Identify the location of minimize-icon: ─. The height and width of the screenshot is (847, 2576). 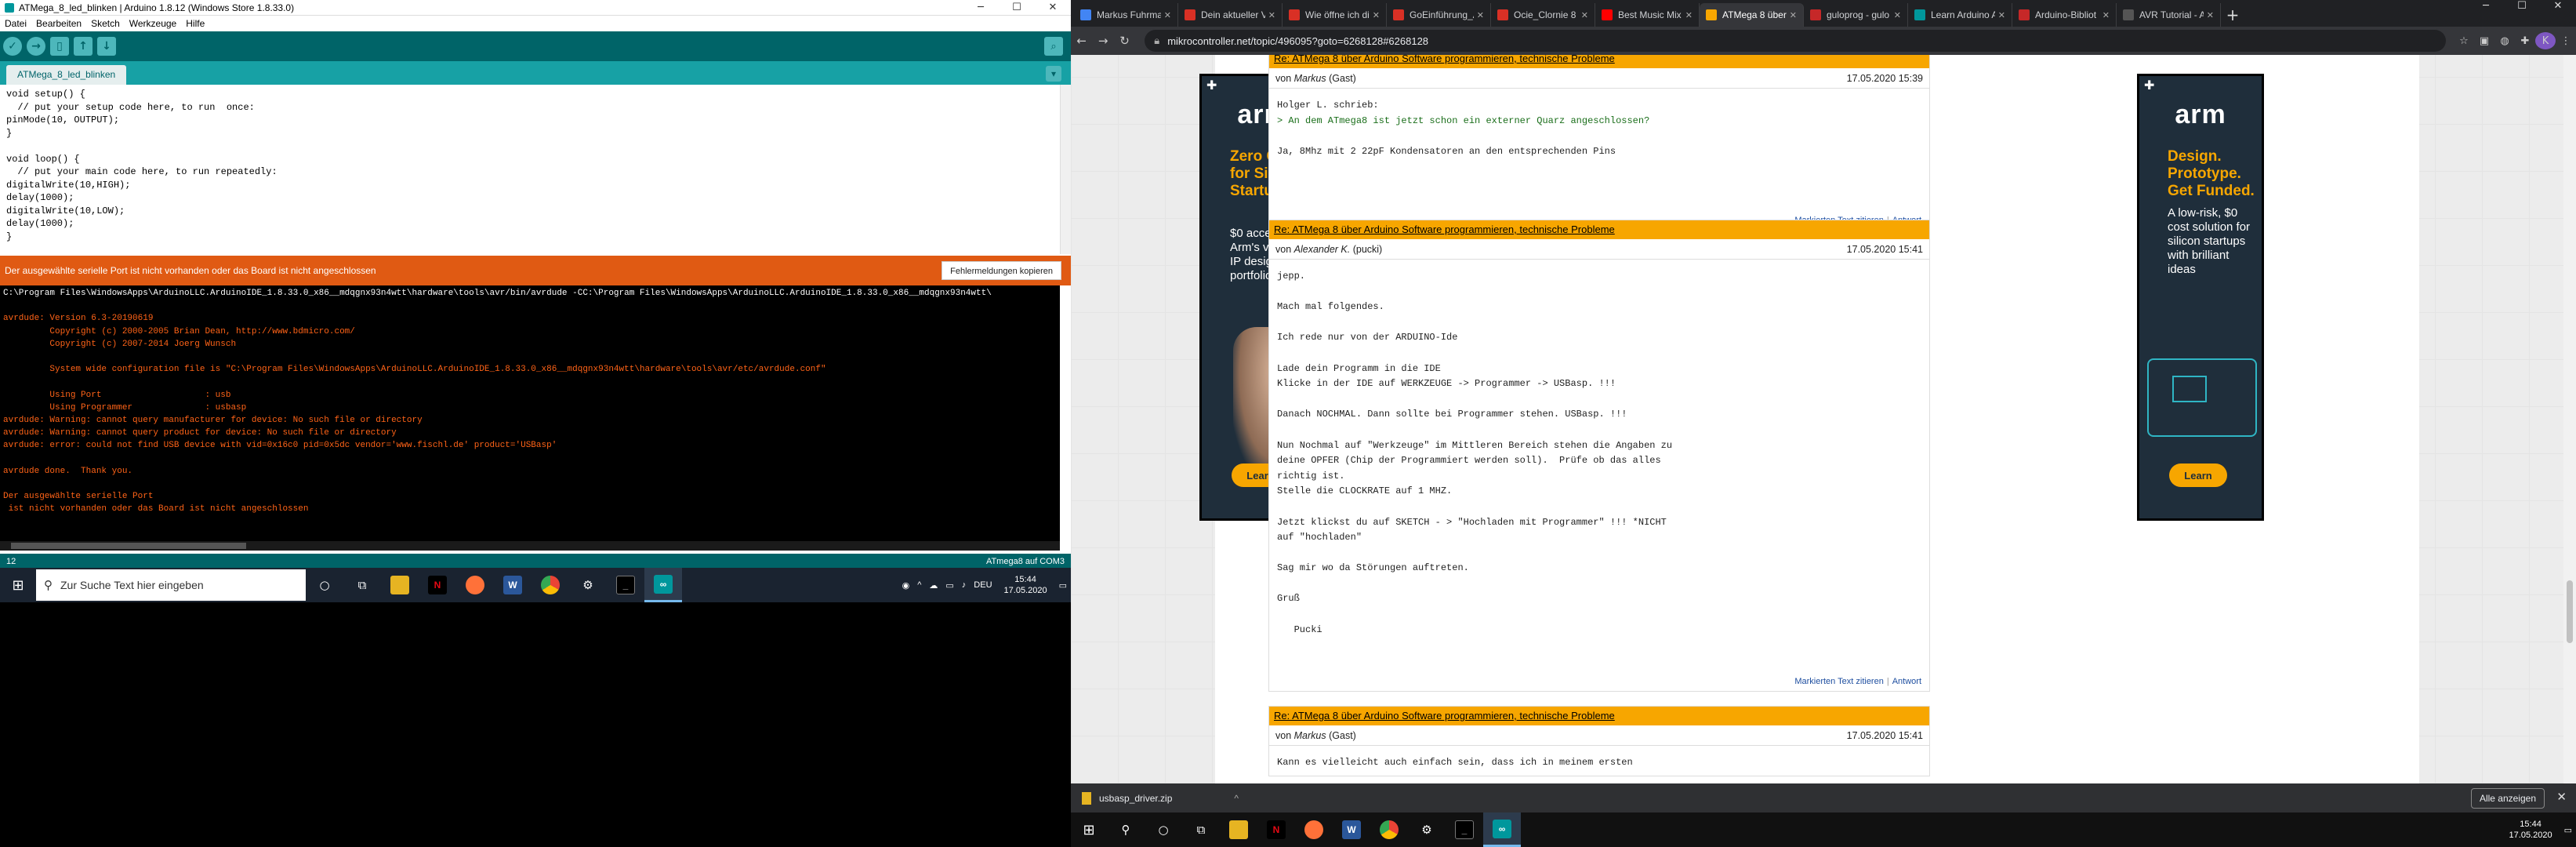
(981, 8).